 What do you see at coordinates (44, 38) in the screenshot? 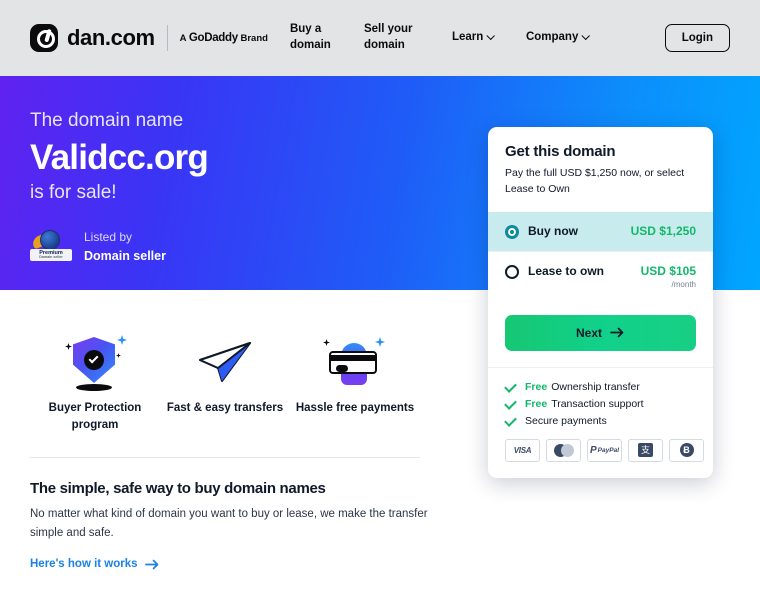
I see `dan-logo-icon` at bounding box center [44, 38].